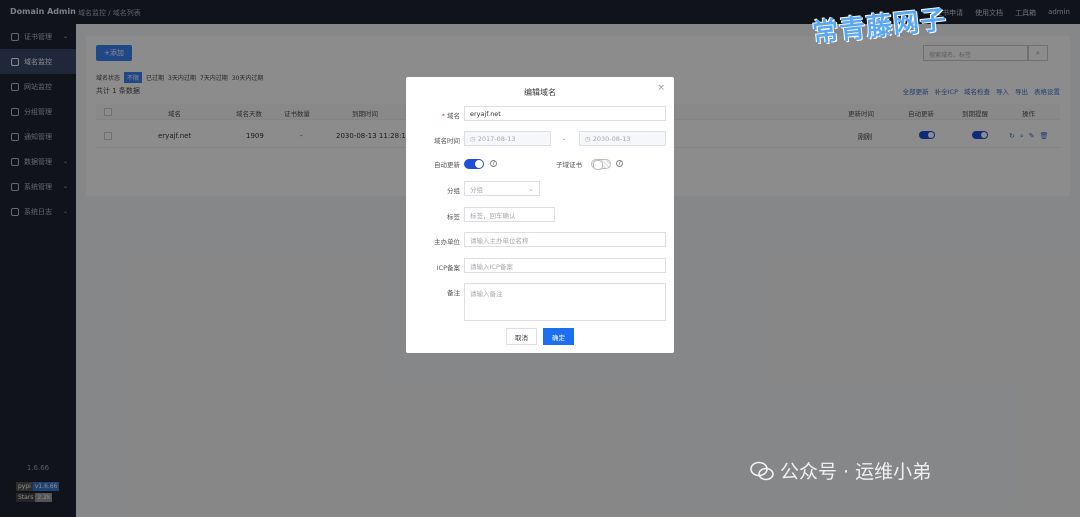 This screenshot has width=1080, height=517. I want to click on end-date-value: 2030-08-13, so click(611, 138).